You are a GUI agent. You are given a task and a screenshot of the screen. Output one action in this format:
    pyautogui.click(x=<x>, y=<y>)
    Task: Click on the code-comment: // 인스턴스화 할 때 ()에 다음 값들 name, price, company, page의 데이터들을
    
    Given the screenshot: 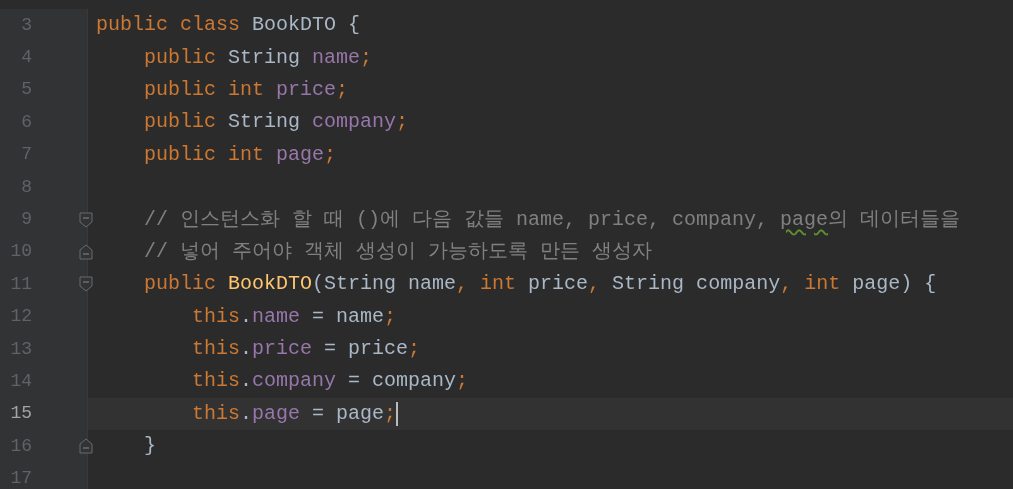 What is the action you would take?
    pyautogui.click(x=552, y=219)
    